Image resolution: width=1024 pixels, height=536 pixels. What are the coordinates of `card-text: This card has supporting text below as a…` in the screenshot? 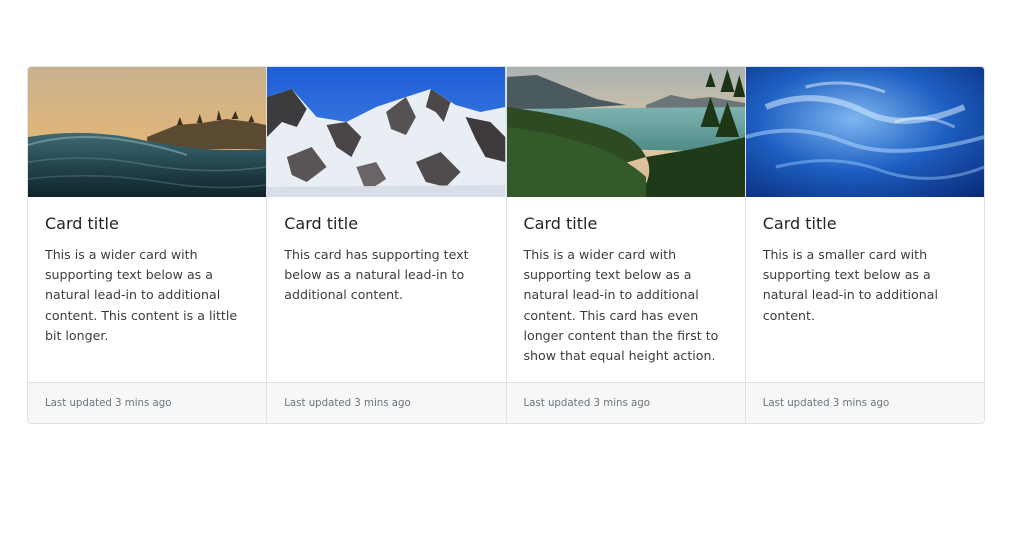 It's located at (376, 275).